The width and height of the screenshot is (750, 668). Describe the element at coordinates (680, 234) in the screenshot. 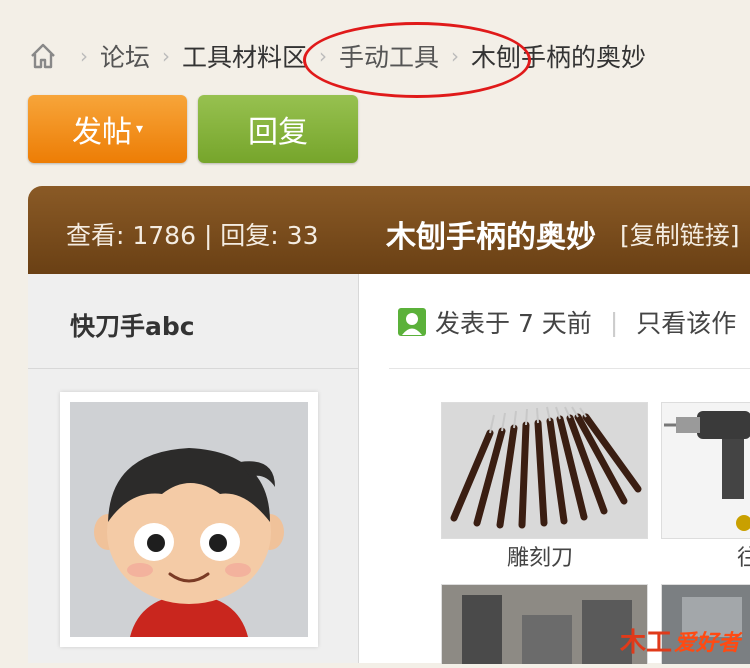

I see `copy-link-button: [复制链接]` at that location.